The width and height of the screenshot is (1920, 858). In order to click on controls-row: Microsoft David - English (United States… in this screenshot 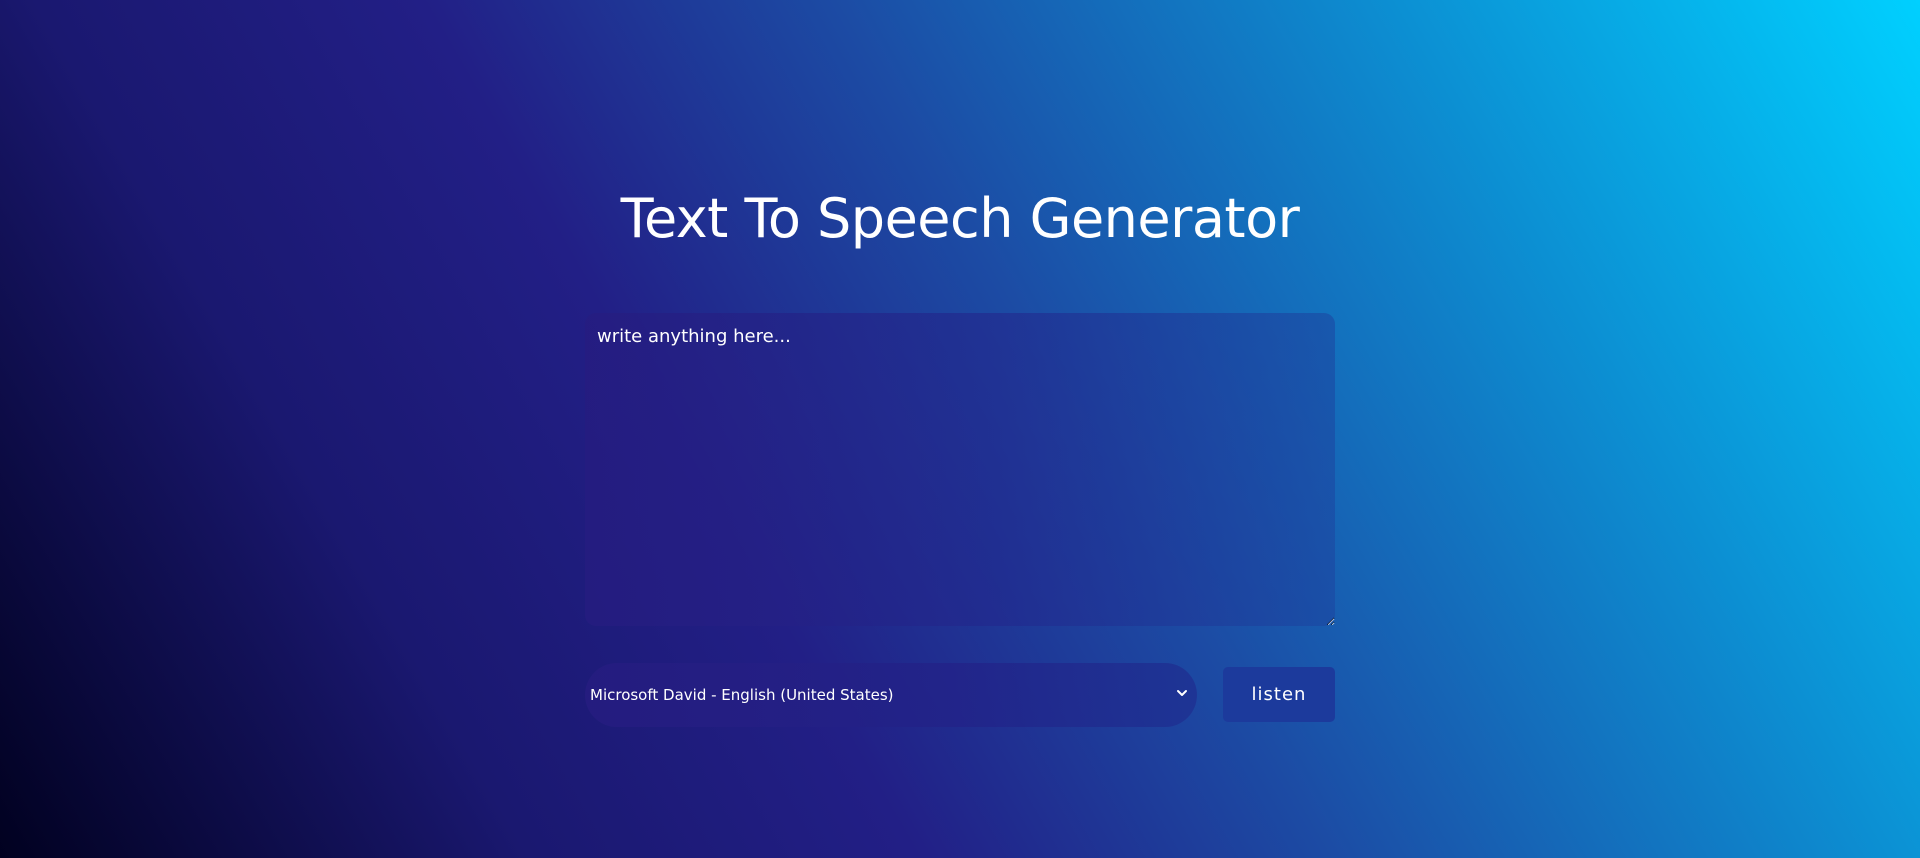, I will do `click(960, 695)`.